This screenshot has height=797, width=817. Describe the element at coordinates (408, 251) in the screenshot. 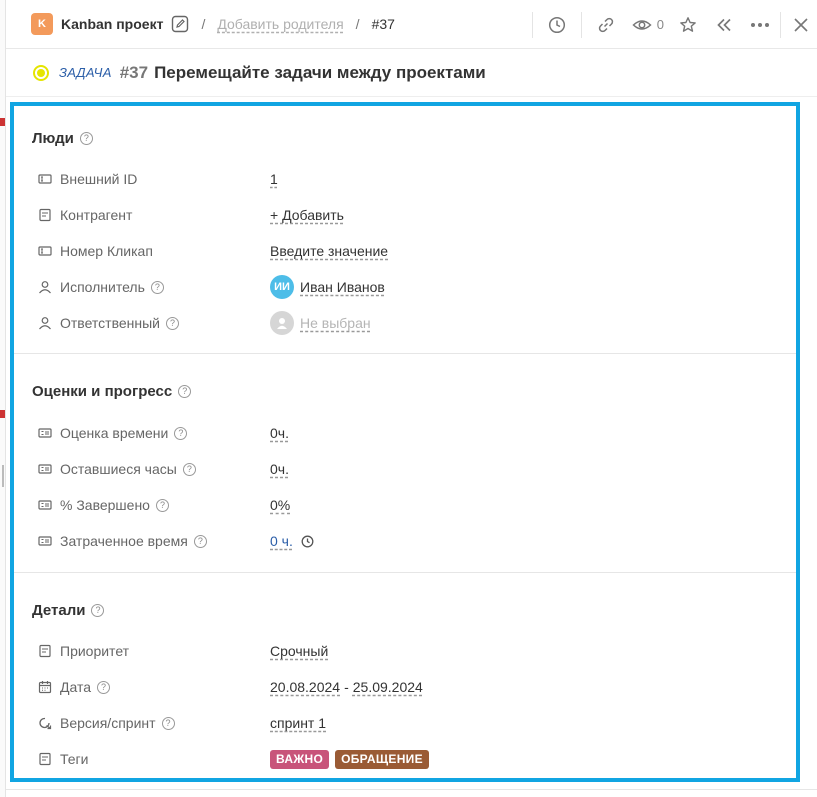

I see `field-row-clickup-number: Номер Кликап Введите значение` at that location.